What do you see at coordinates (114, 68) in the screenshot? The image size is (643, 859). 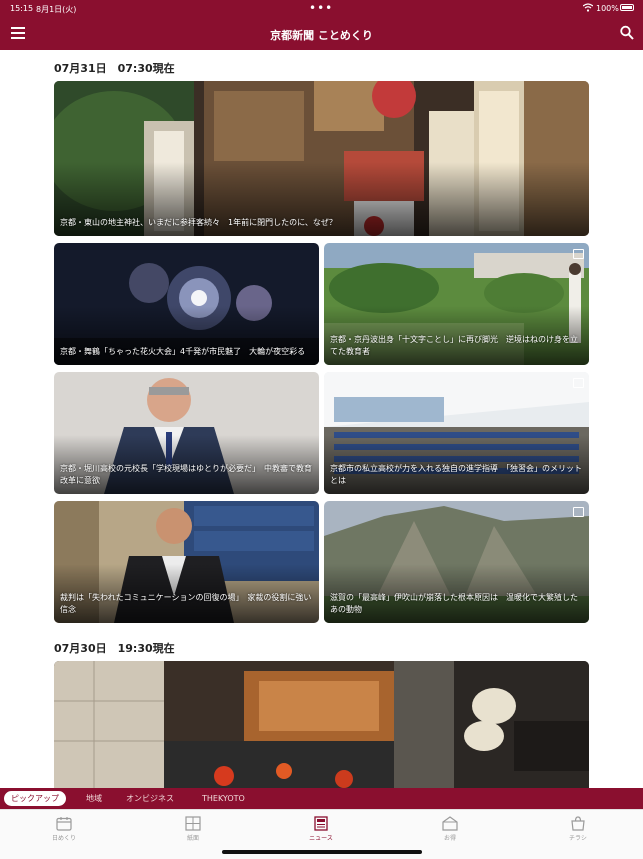 I see `section-heading: 07月31日 07:30現在` at bounding box center [114, 68].